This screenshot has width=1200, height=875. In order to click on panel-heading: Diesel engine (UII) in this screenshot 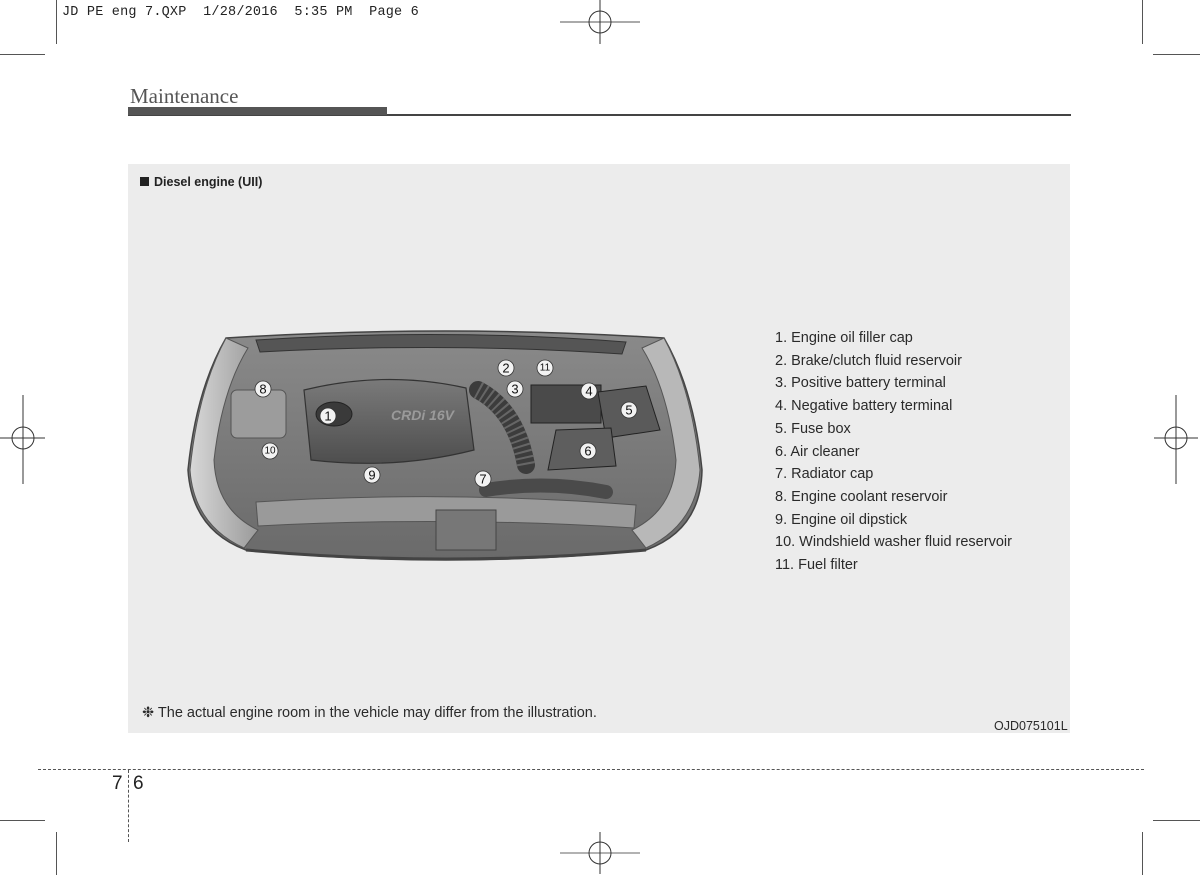, I will do `click(201, 182)`.